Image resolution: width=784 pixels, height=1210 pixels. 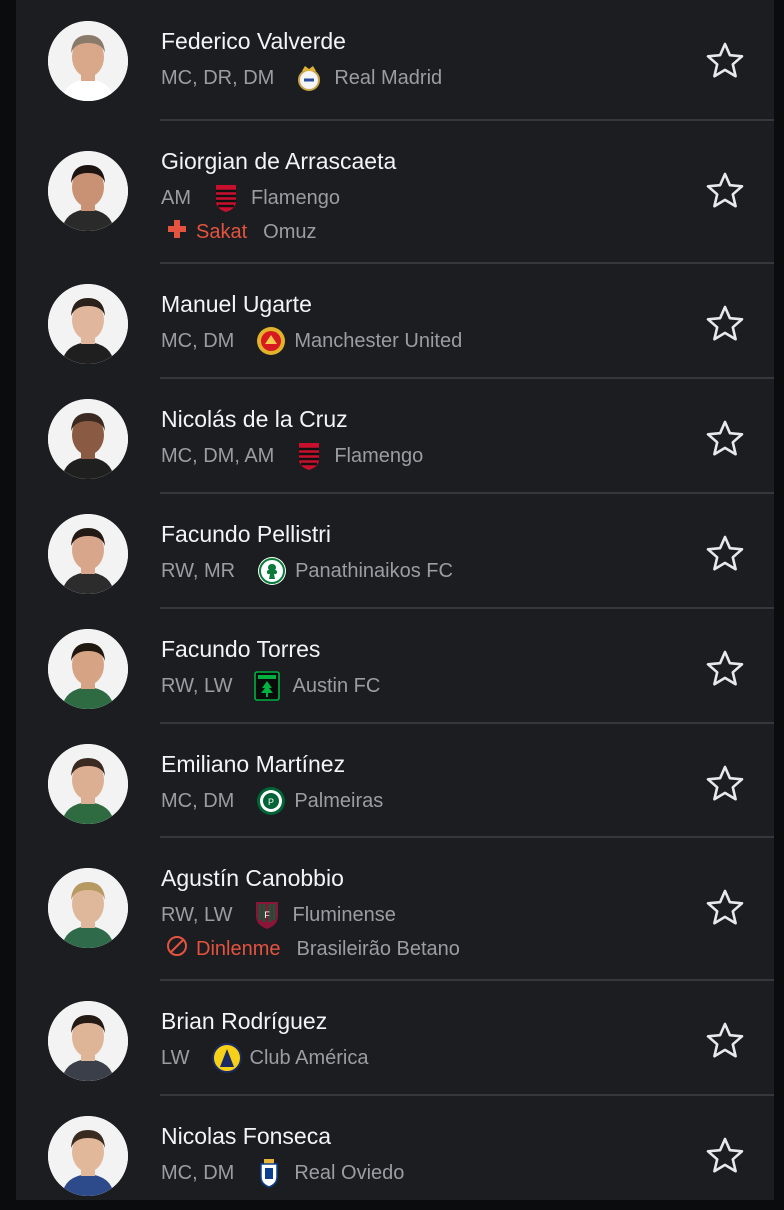 I want to click on player-meta: RW, MR Panathinaikos FC, so click(x=307, y=571).